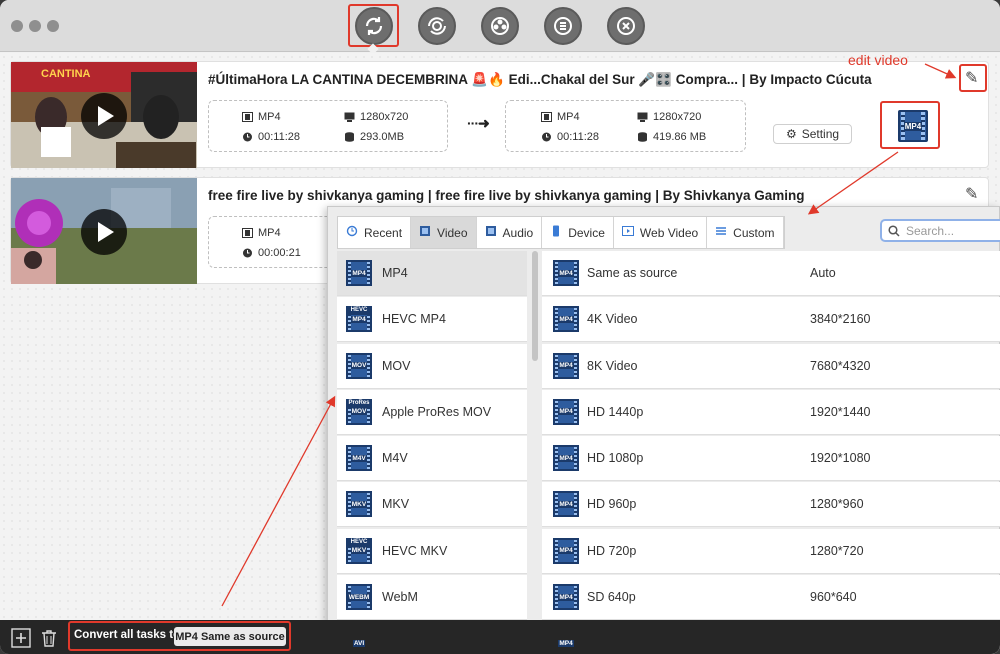 The height and width of the screenshot is (654, 1000). I want to click on output-format-label: MP4, so click(568, 117).